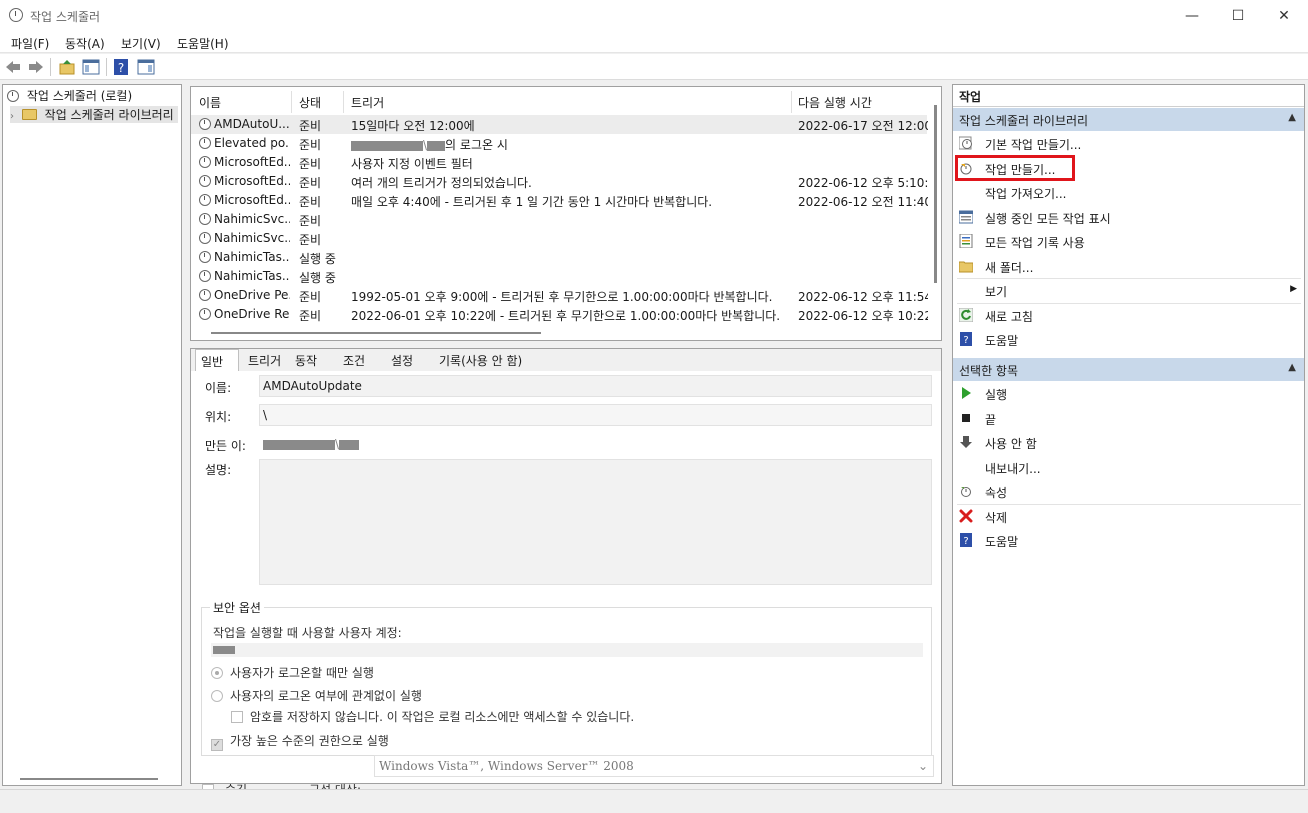 Image resolution: width=1308 pixels, height=813 pixels. Describe the element at coordinates (109, 115) in the screenshot. I see `tree-library-label: 작업 스케줄러 라이브러리` at that location.